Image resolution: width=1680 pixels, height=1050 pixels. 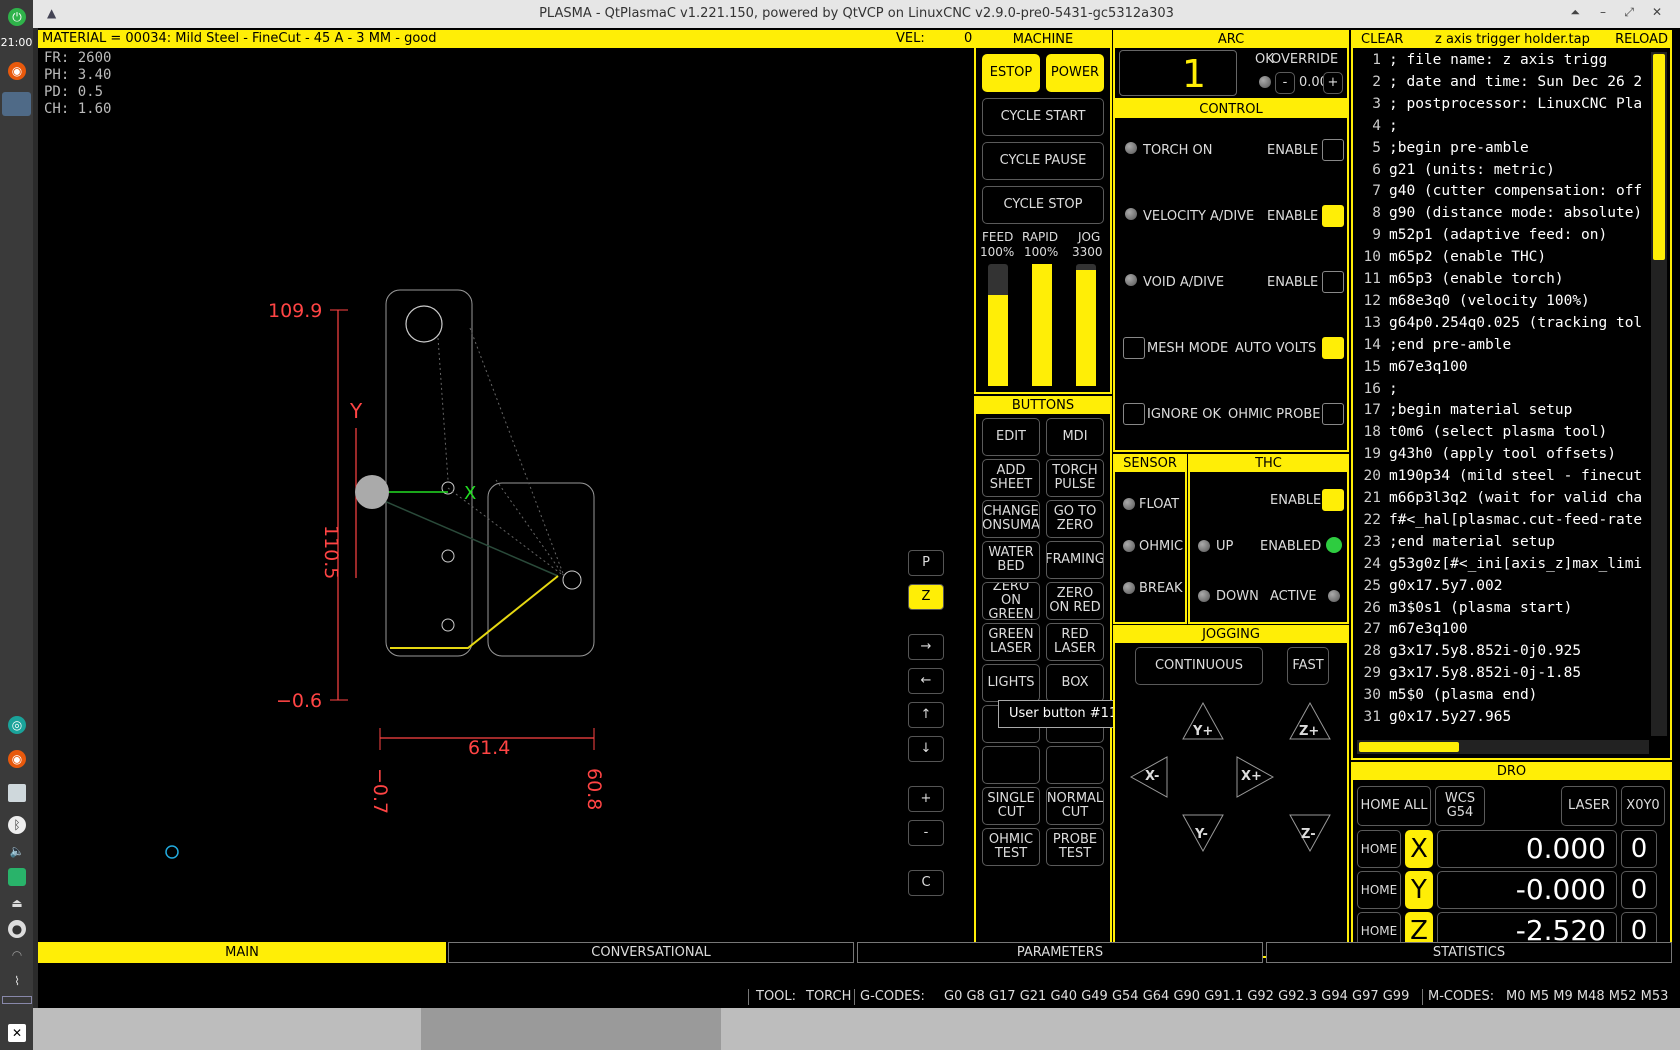 What do you see at coordinates (1410, 369) in the screenshot?
I see `gcode-line: 15 m67e3q100` at bounding box center [1410, 369].